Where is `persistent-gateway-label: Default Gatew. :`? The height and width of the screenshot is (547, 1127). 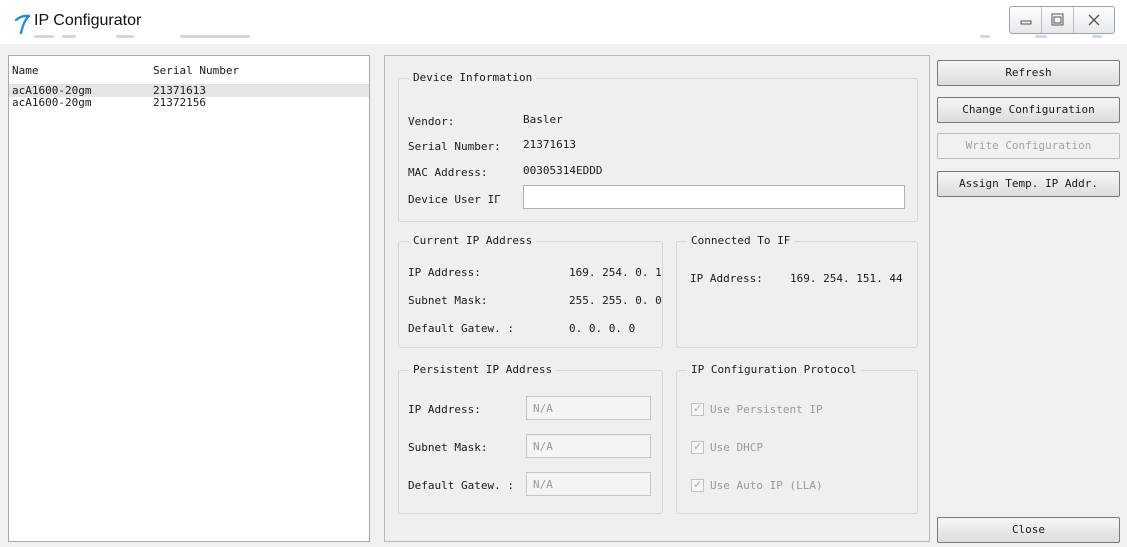
persistent-gateway-label: Default Gatew. : is located at coordinates (461, 485).